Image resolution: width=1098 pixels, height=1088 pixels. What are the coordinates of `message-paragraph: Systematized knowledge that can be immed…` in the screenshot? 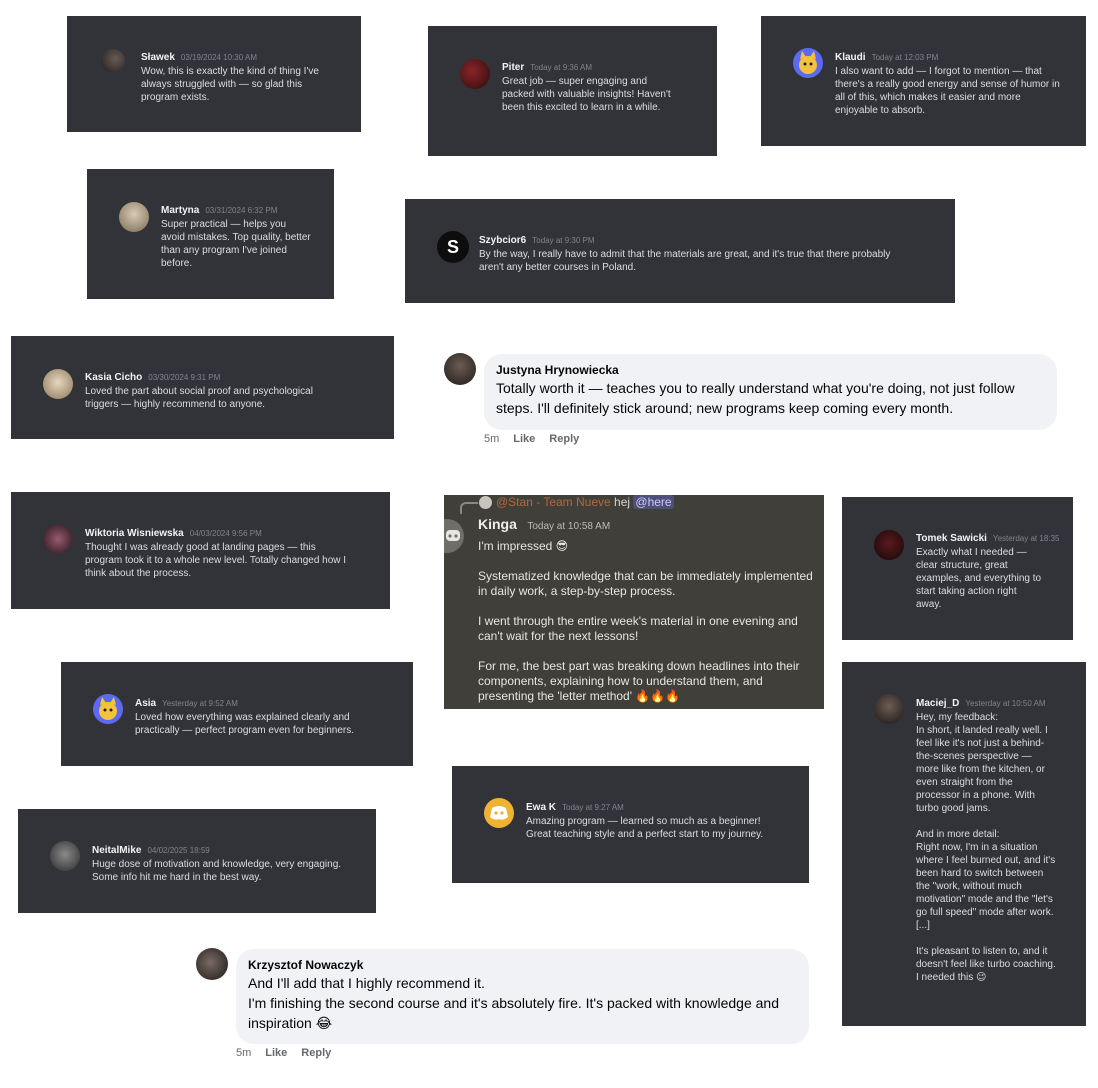 It's located at (645, 583).